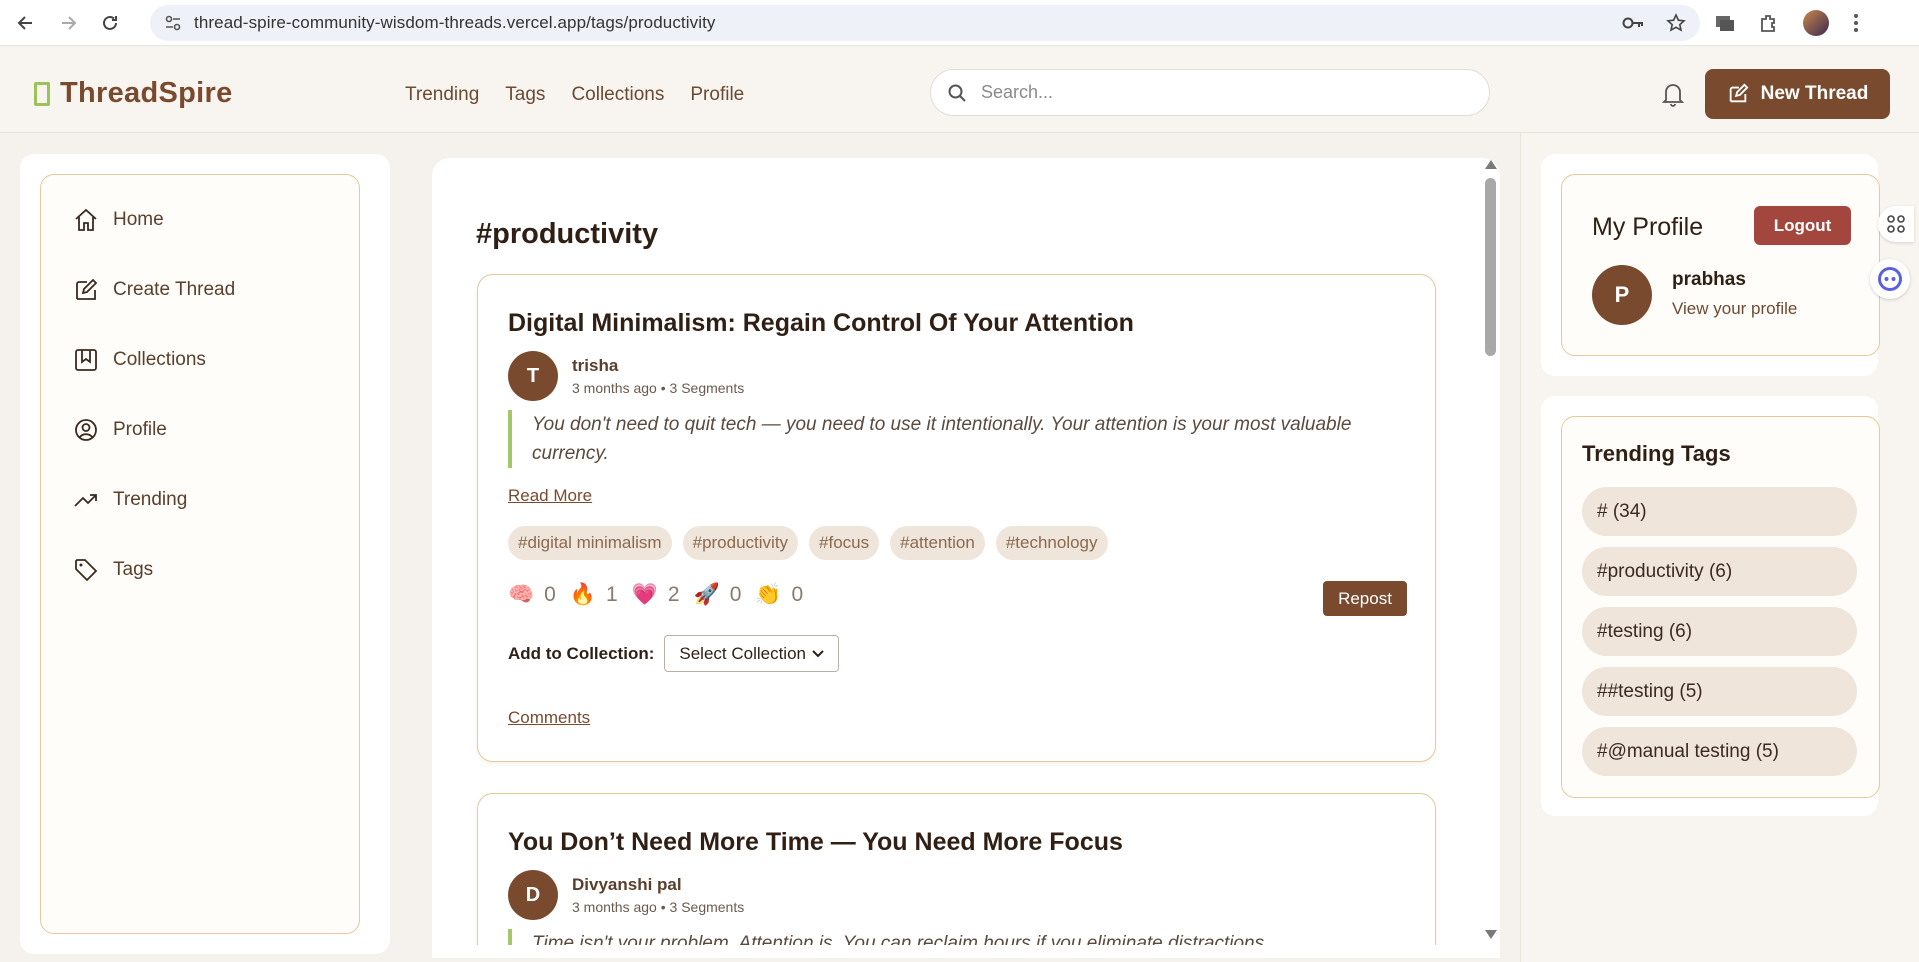 The height and width of the screenshot is (962, 1919). What do you see at coordinates (86, 219) in the screenshot?
I see `home-icon` at bounding box center [86, 219].